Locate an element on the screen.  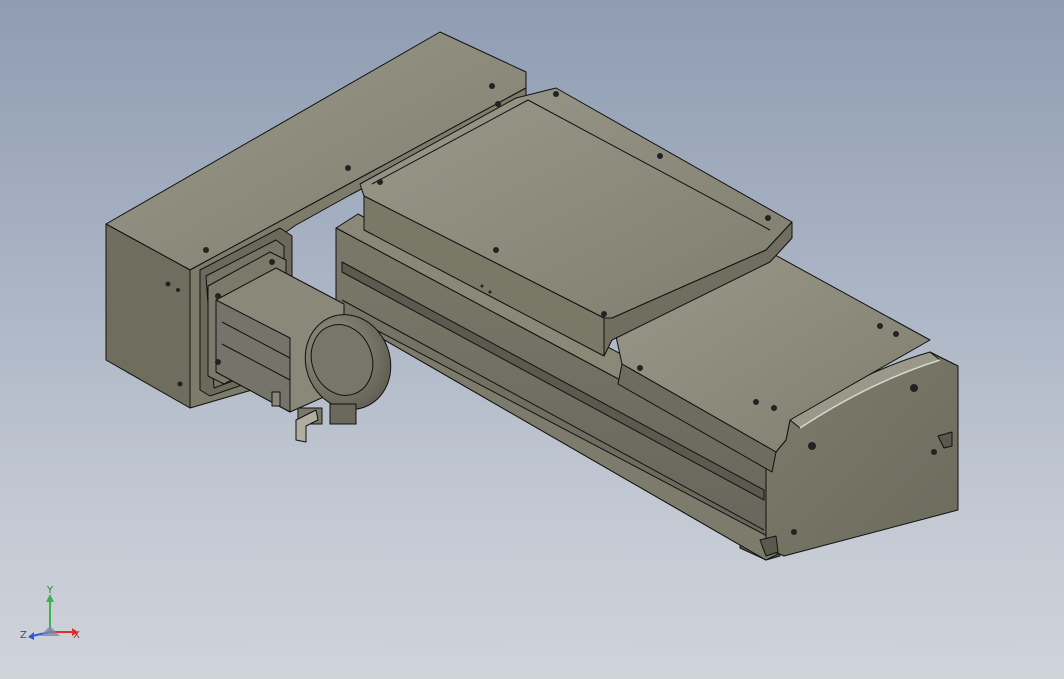
axis-x-label: X is located at coordinates (76, 635).